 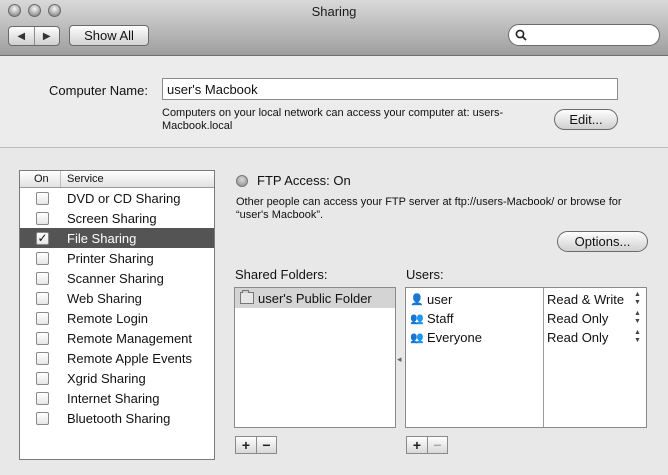 I want to click on service-row: Remote Management, so click(x=117, y=338).